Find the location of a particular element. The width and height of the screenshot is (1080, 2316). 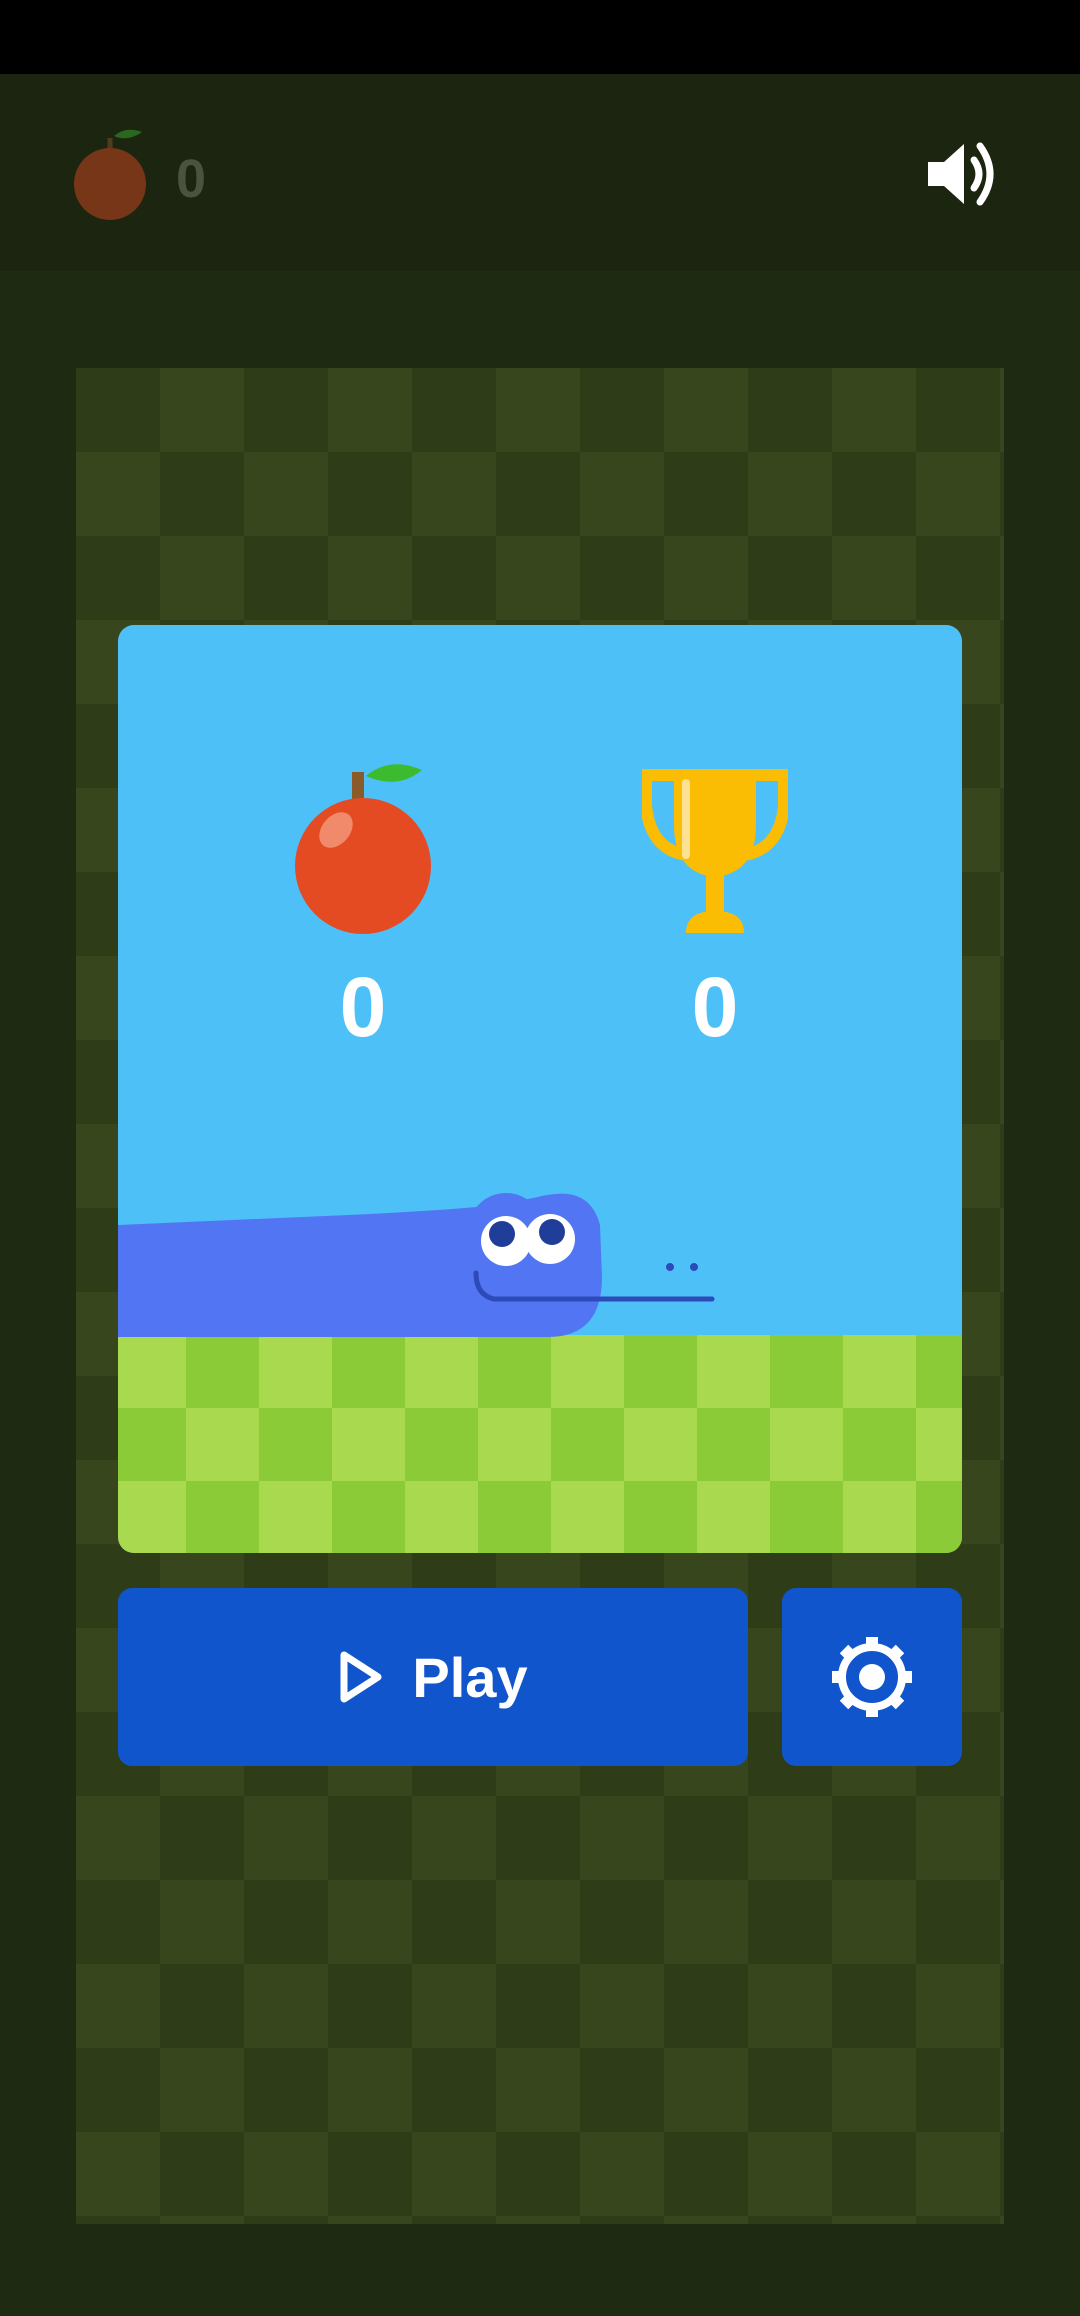

status-bar is located at coordinates (540, 37).